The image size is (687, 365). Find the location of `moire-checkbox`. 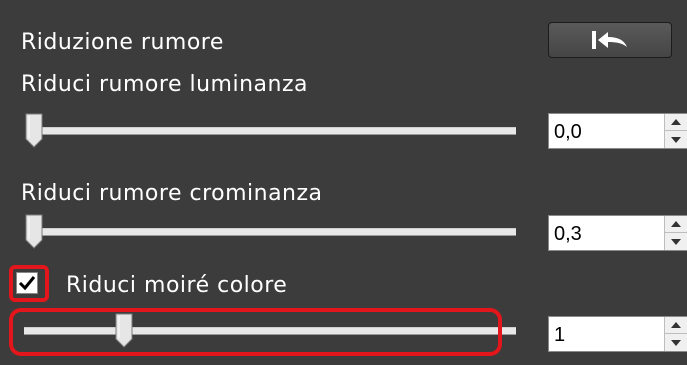

moire-checkbox is located at coordinates (27, 283).